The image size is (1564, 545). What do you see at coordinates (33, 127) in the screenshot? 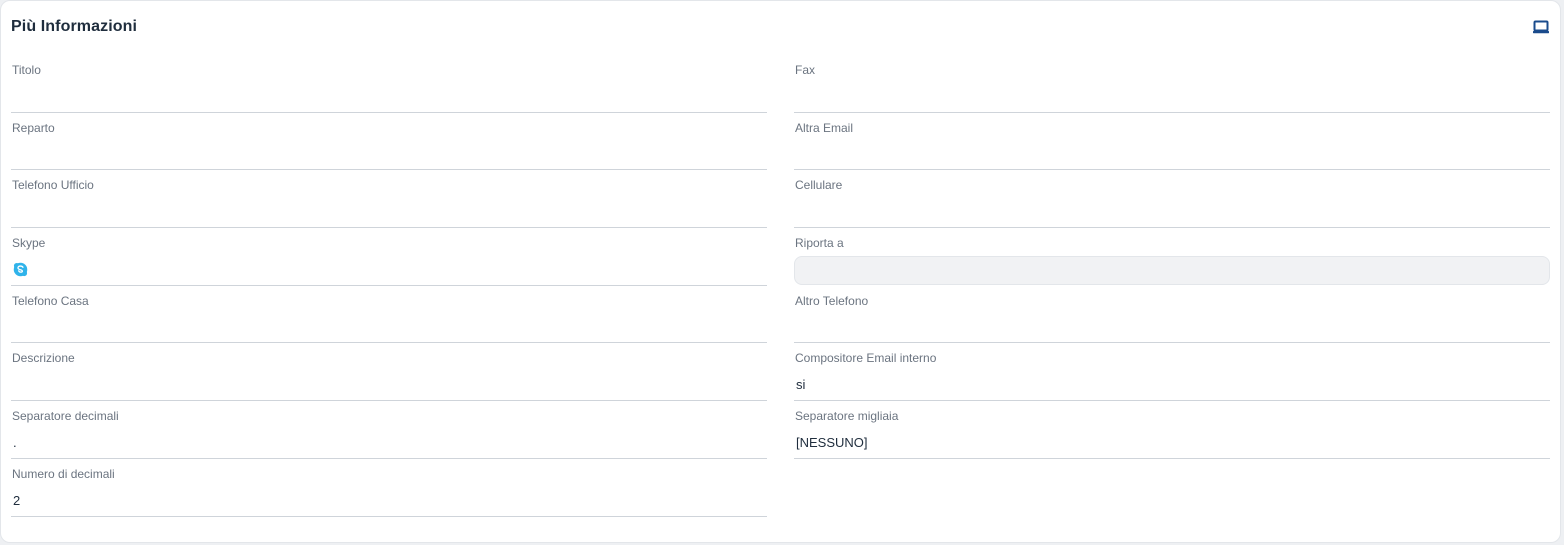
I see `field-label: Reparto` at bounding box center [33, 127].